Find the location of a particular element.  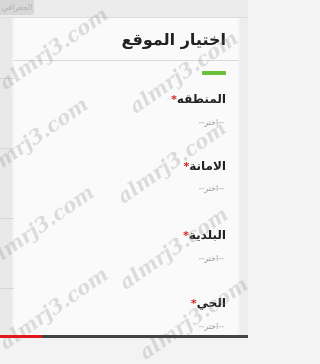

municipality-select: --اختر-- is located at coordinates (211, 188).